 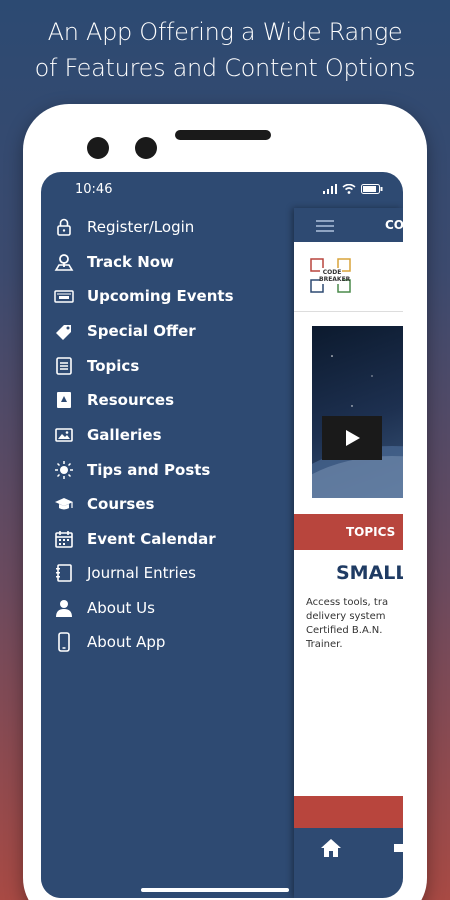 I want to click on list-icon, so click(x=64, y=366).